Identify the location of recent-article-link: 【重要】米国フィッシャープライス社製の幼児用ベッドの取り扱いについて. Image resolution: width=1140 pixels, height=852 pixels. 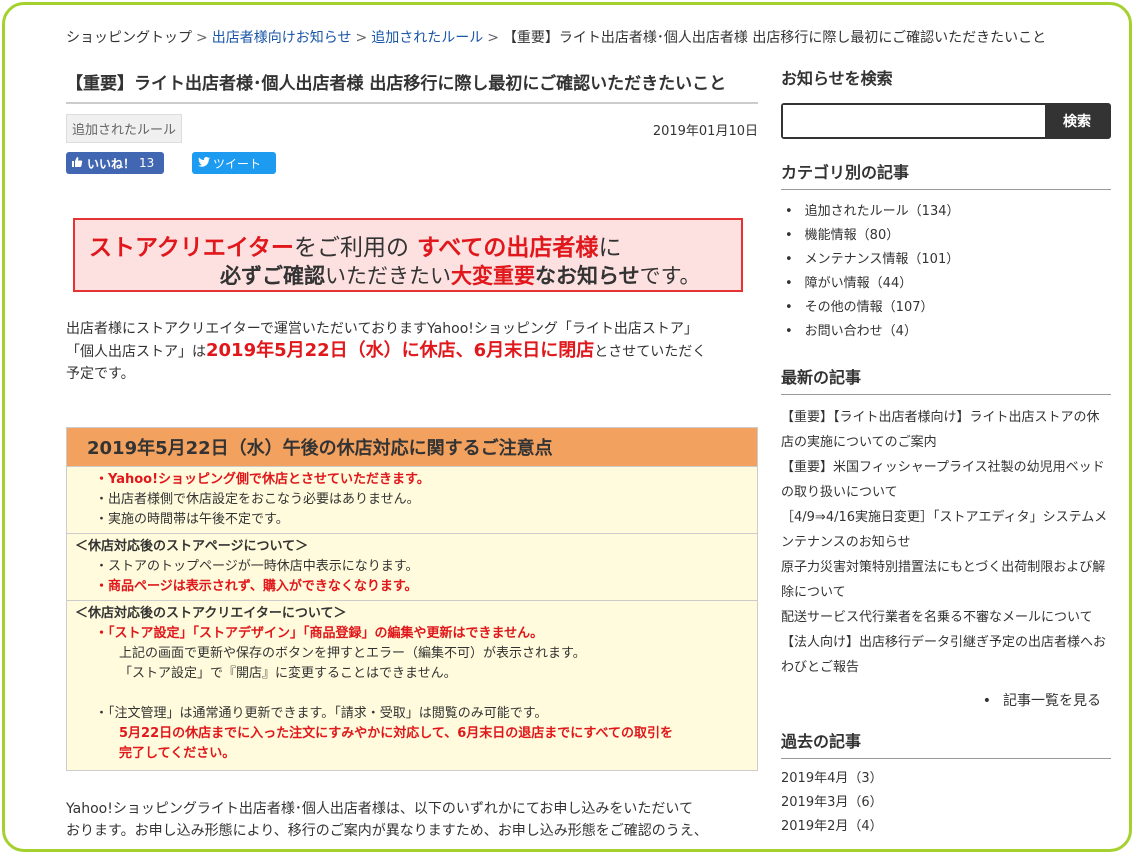
(946, 480).